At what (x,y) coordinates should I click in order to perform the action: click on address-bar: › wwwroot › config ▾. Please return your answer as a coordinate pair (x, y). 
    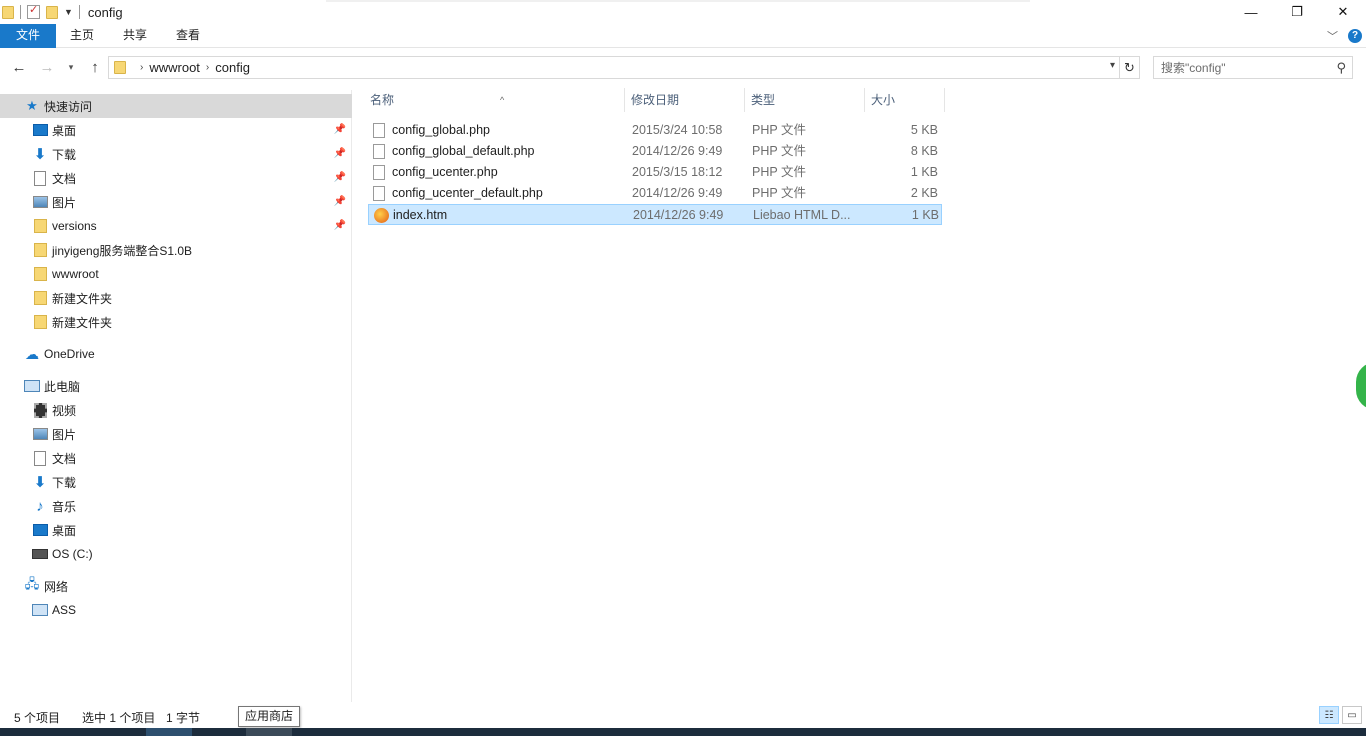
    Looking at the image, I should click on (614, 67).